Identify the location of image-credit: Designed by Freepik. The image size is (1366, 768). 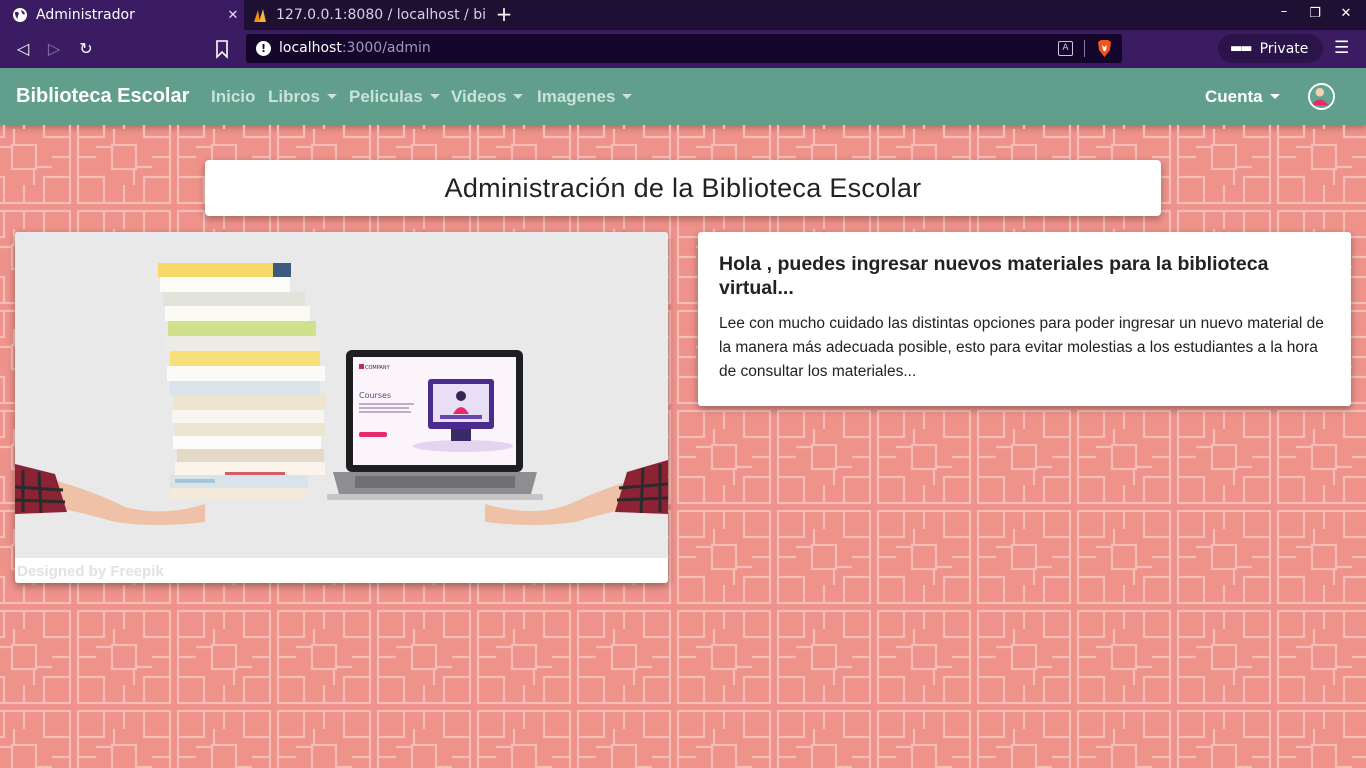
(90, 571).